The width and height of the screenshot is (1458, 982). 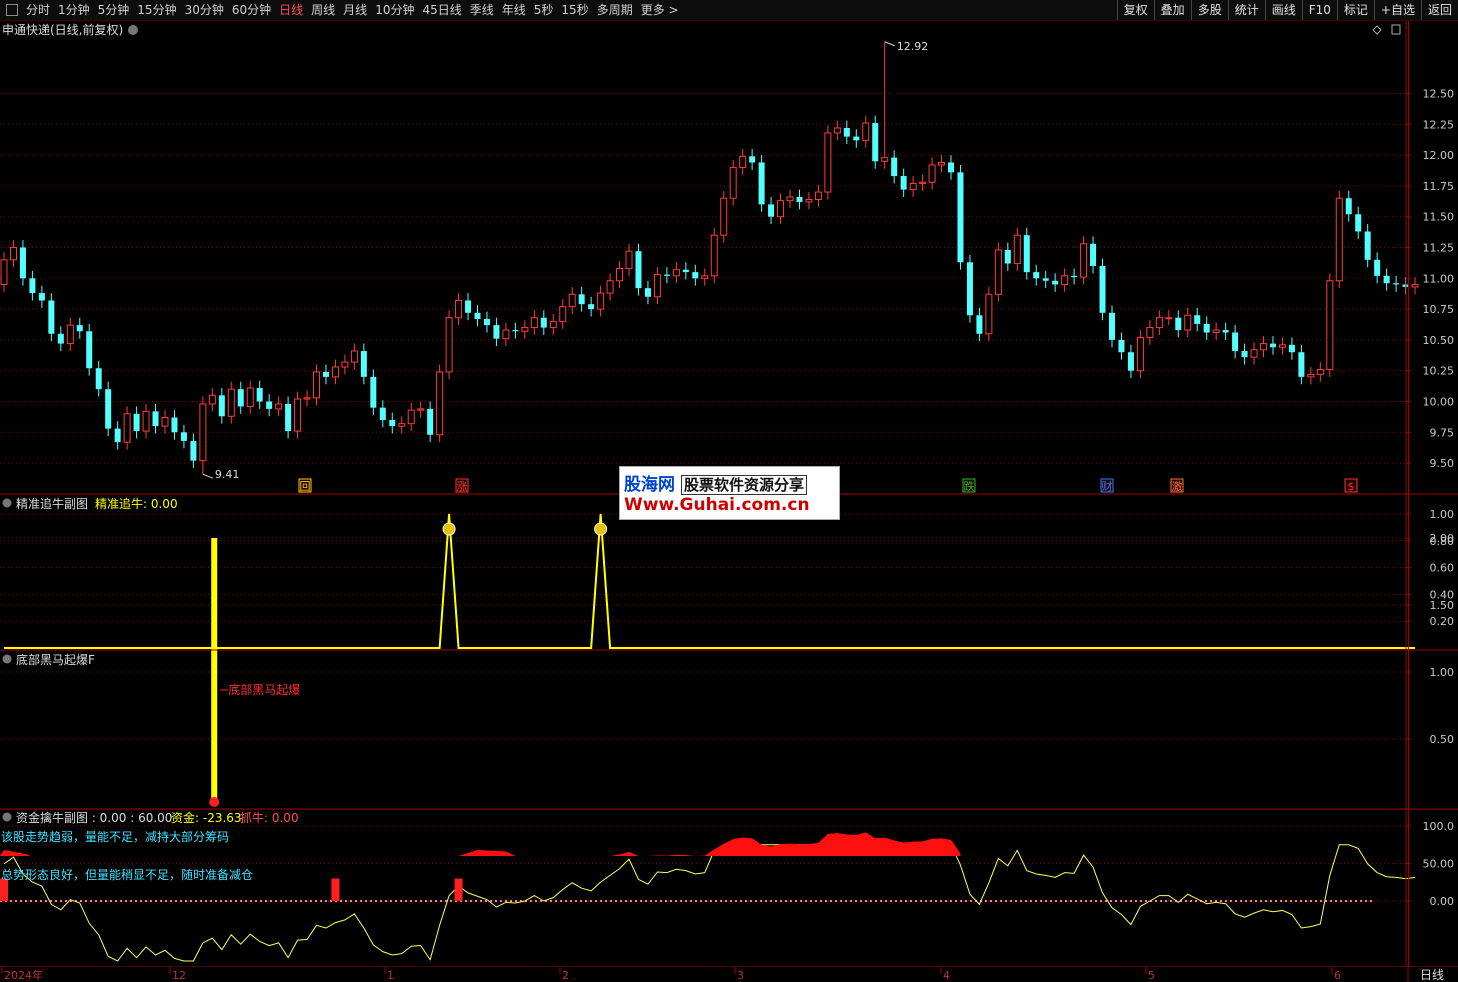 What do you see at coordinates (52, 503) in the screenshot?
I see `p2-title: 精准追牛副图` at bounding box center [52, 503].